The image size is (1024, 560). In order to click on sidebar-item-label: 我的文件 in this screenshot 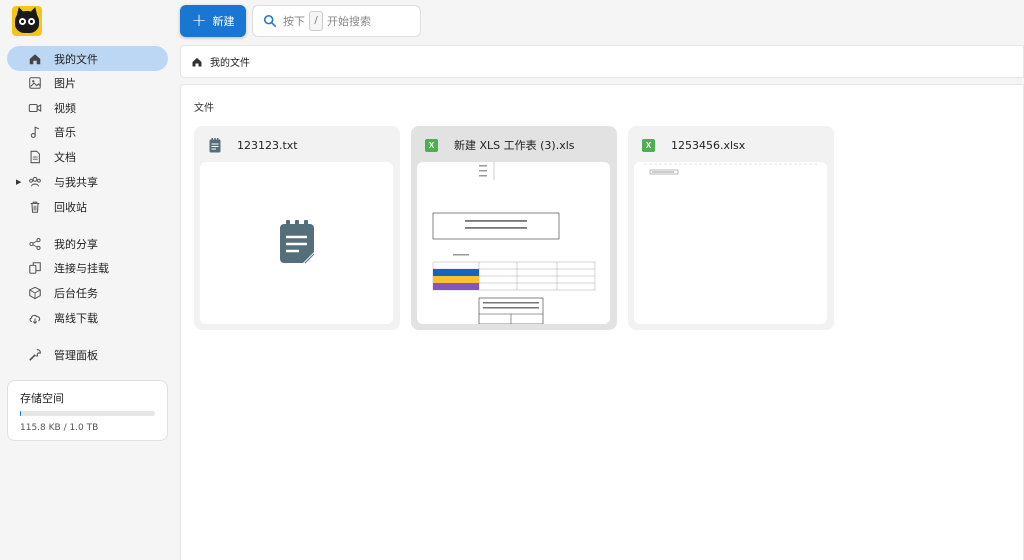, I will do `click(76, 59)`.